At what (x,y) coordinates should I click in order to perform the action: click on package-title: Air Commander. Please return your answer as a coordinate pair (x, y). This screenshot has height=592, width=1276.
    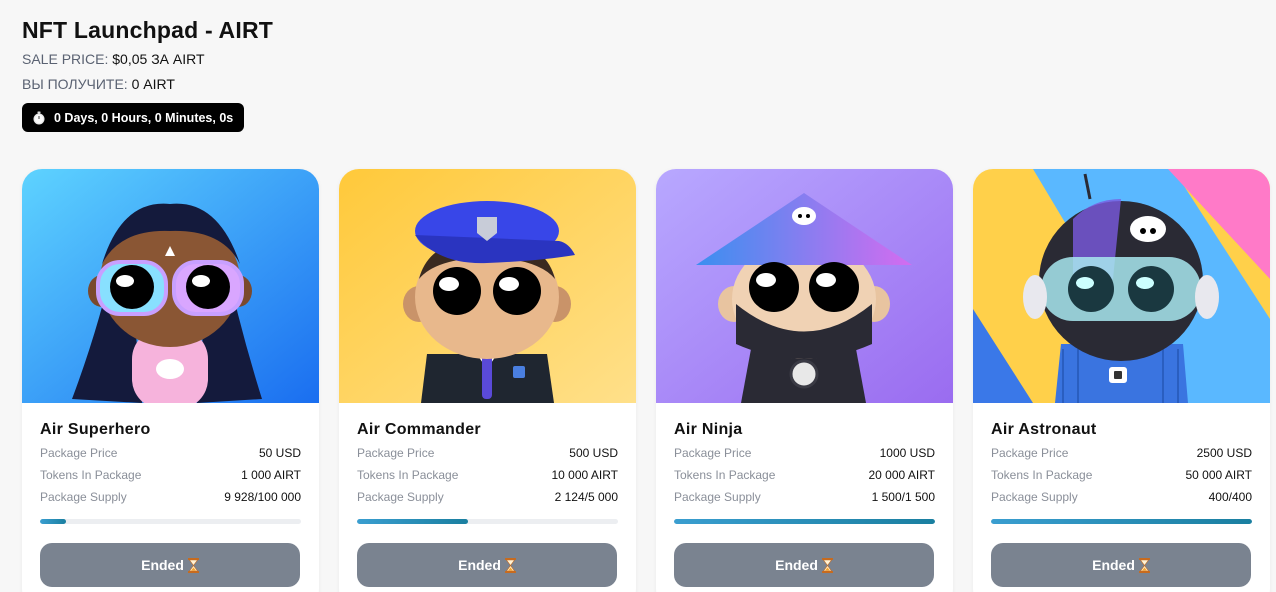
    Looking at the image, I should click on (419, 429).